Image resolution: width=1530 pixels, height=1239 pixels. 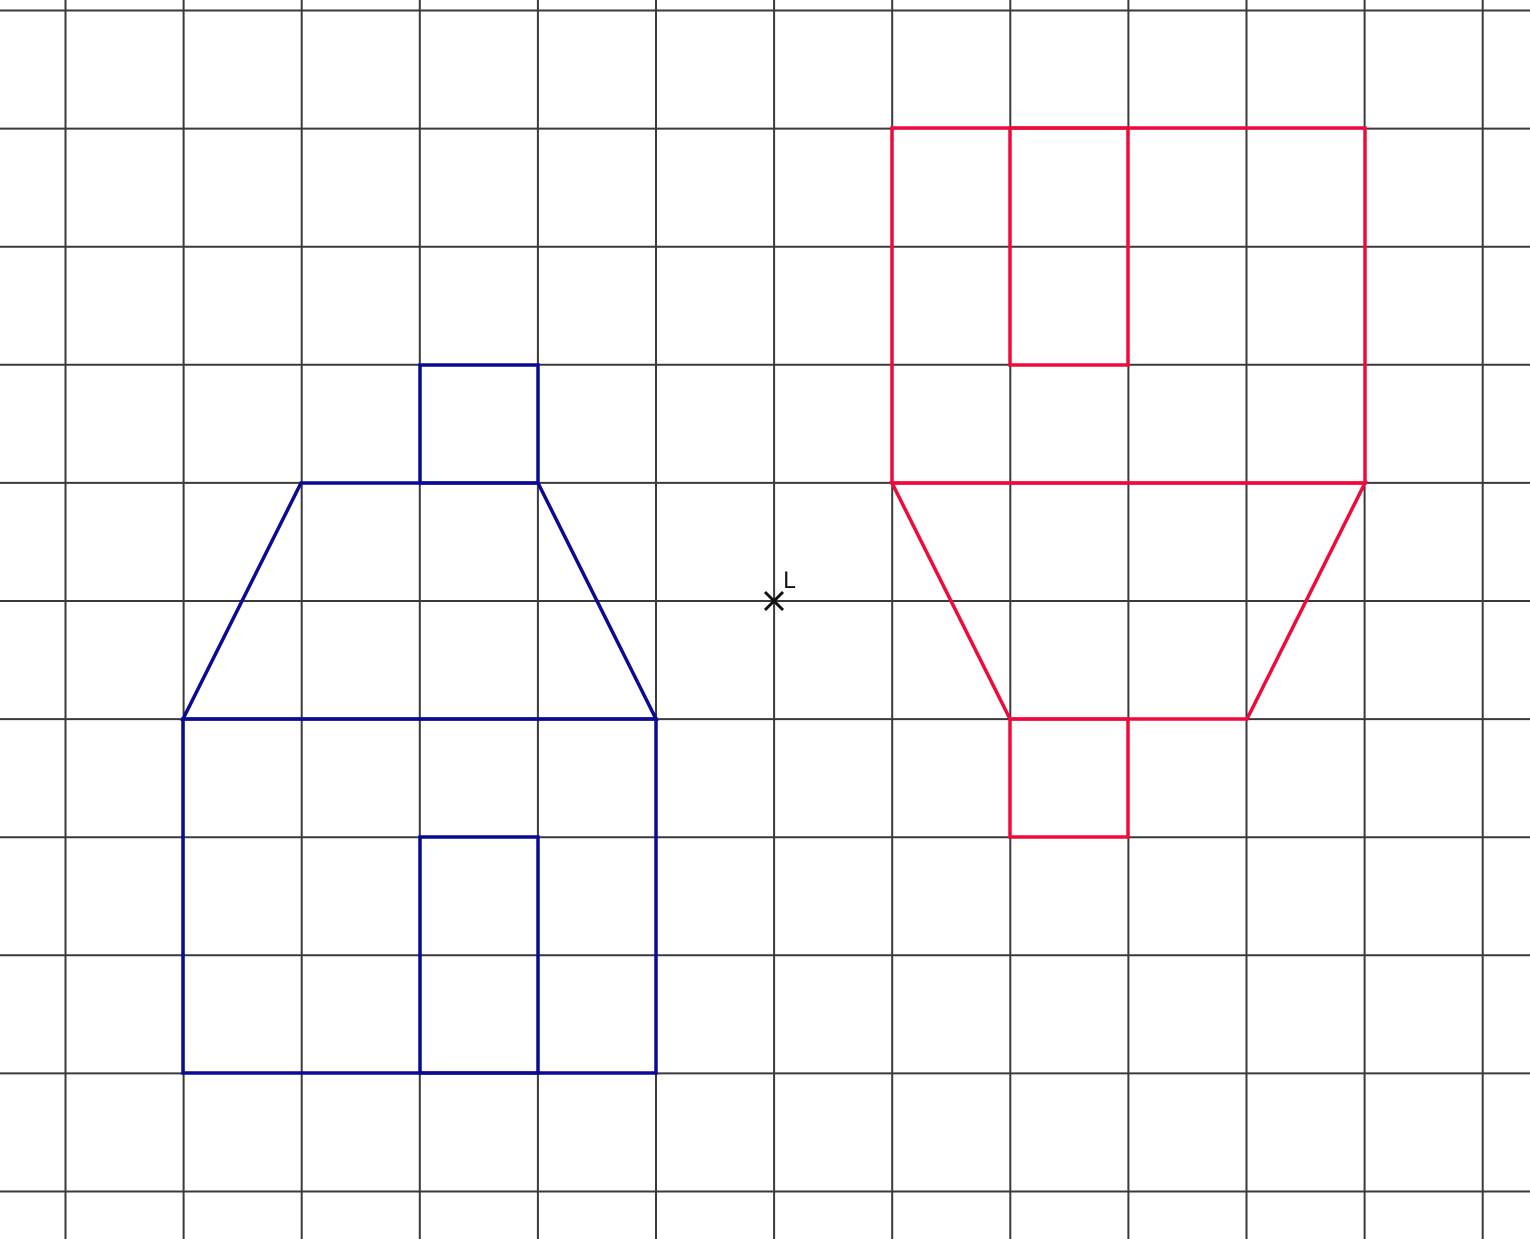 What do you see at coordinates (789, 581) in the screenshot?
I see `center-label: L` at bounding box center [789, 581].